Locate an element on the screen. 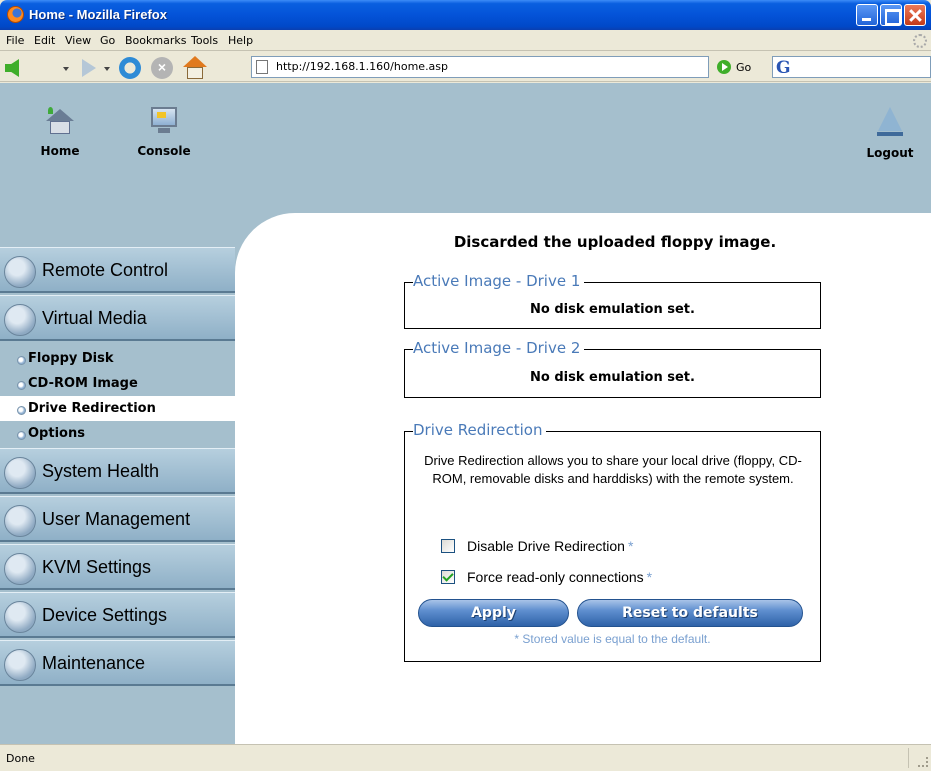  forward-history-chevron-icon is located at coordinates (107, 69).